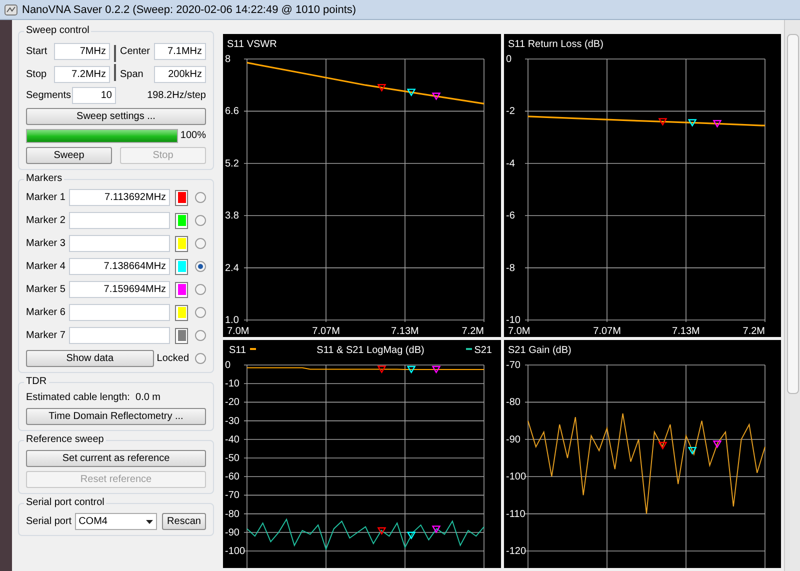 Image resolution: width=800 pixels, height=571 pixels. Describe the element at coordinates (116, 458) in the screenshot. I see `button: Set current as reference` at that location.